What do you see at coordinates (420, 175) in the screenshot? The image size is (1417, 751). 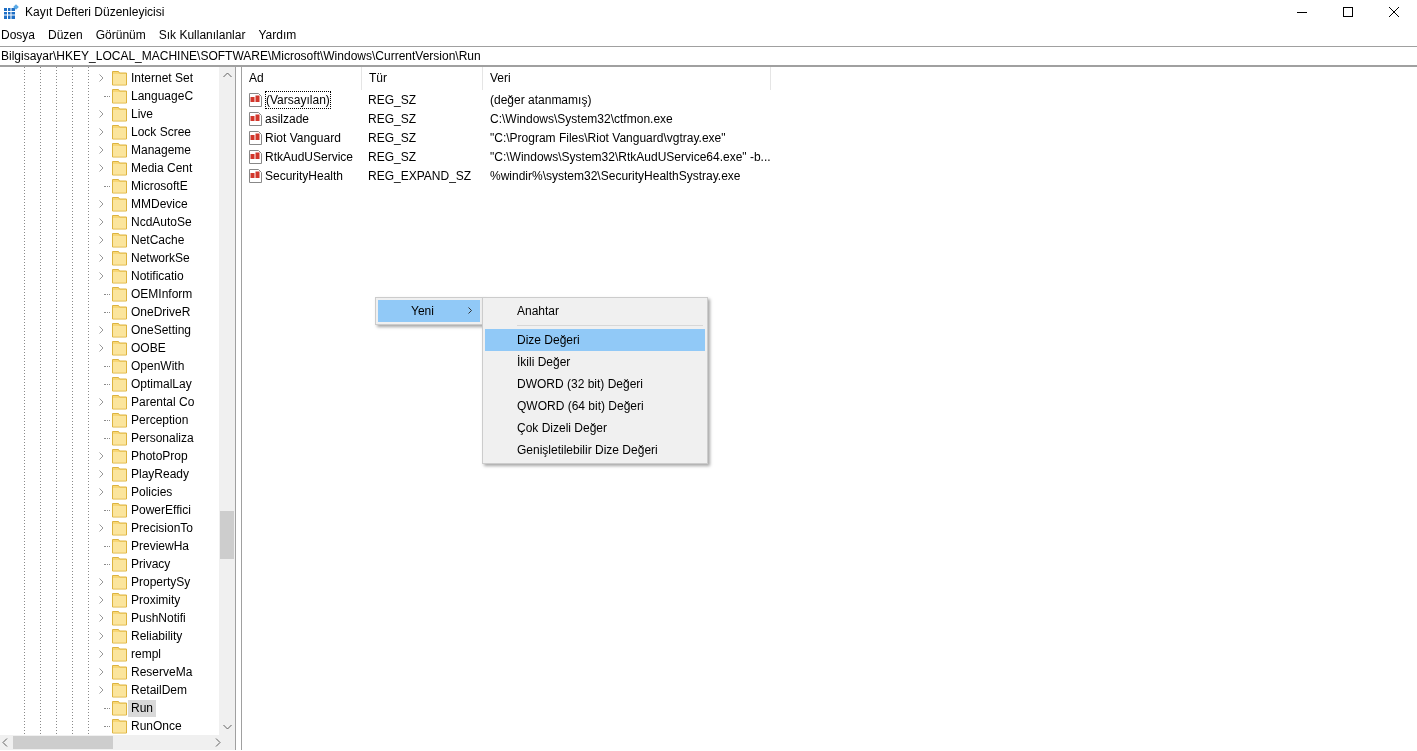 I see `value-type: REG_EXPAND_SZ` at bounding box center [420, 175].